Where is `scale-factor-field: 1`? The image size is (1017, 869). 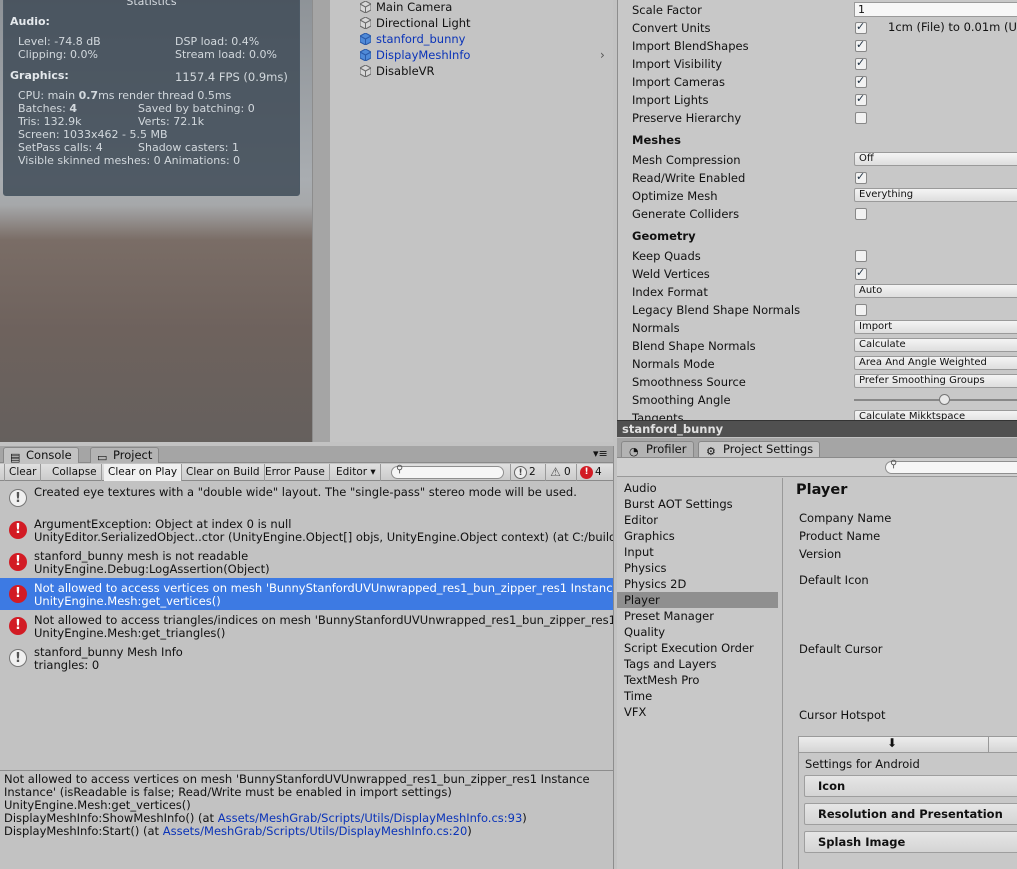
scale-factor-field: 1 is located at coordinates (935, 9).